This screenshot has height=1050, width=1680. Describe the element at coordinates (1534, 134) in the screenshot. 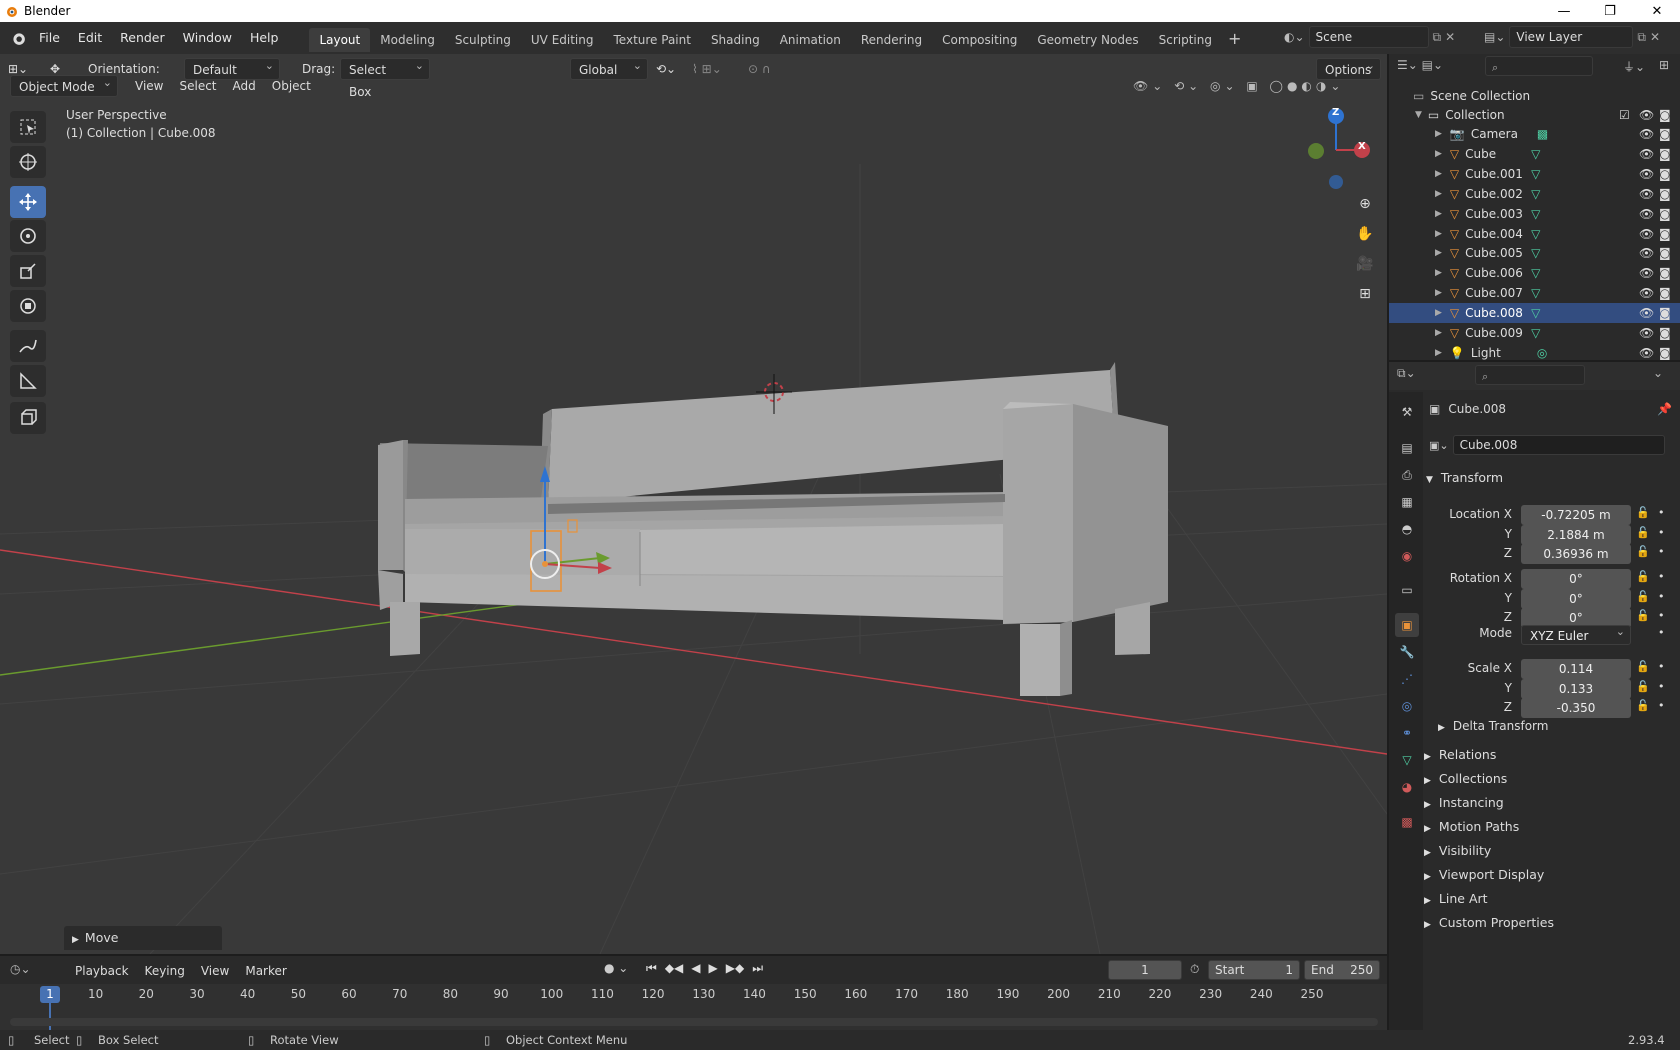

I see `outliner-row-camera: ▶ 📷 Camera ▩ 👁 ◙` at that location.